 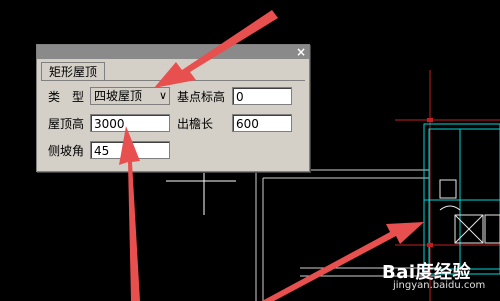 I want to click on crosshair-cursor, so click(x=201, y=193).